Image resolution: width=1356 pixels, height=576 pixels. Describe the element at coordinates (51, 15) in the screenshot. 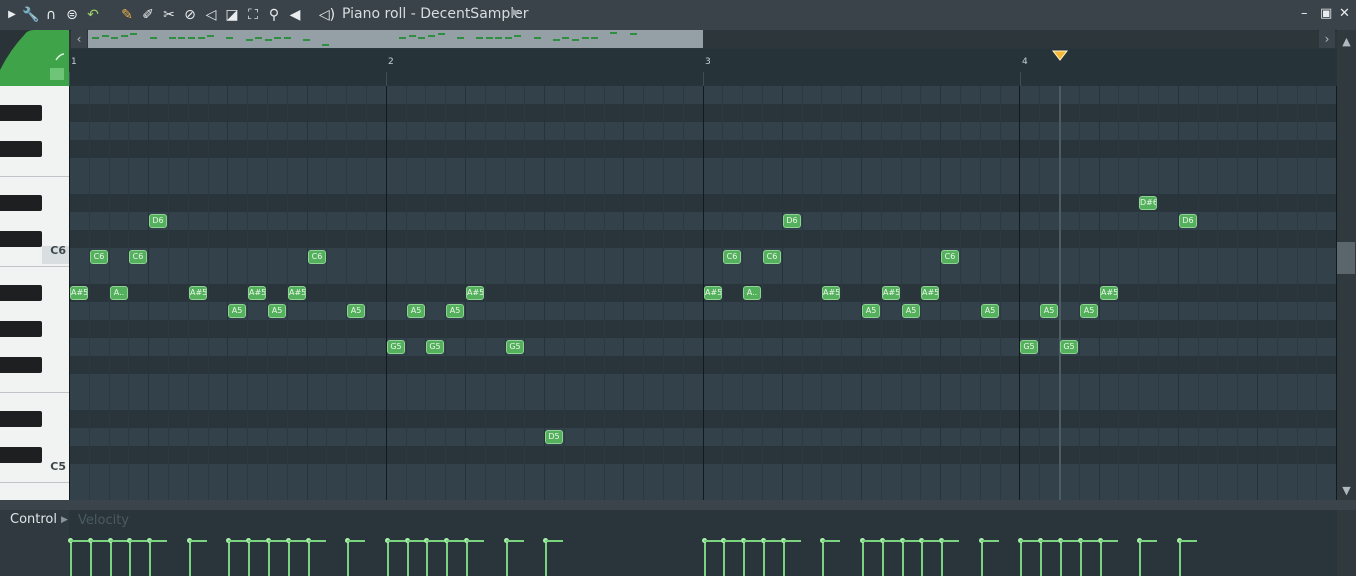

I see `magnet-icon: ∩` at that location.